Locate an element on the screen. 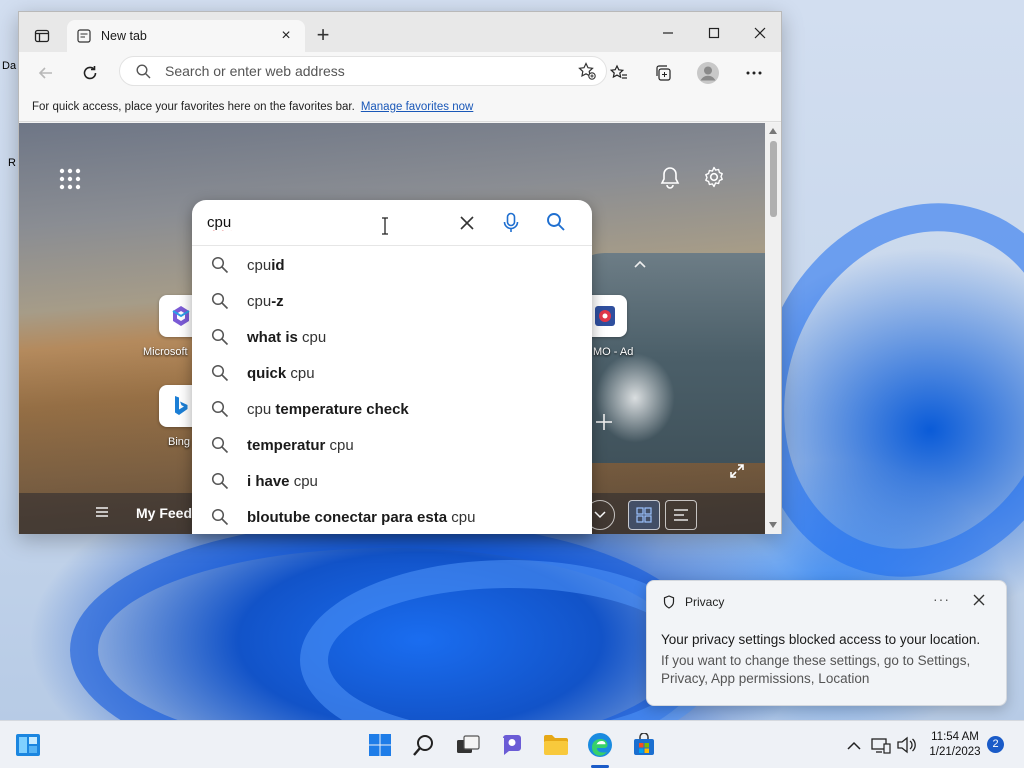  tab-new-tab: New tab × is located at coordinates (186, 36).